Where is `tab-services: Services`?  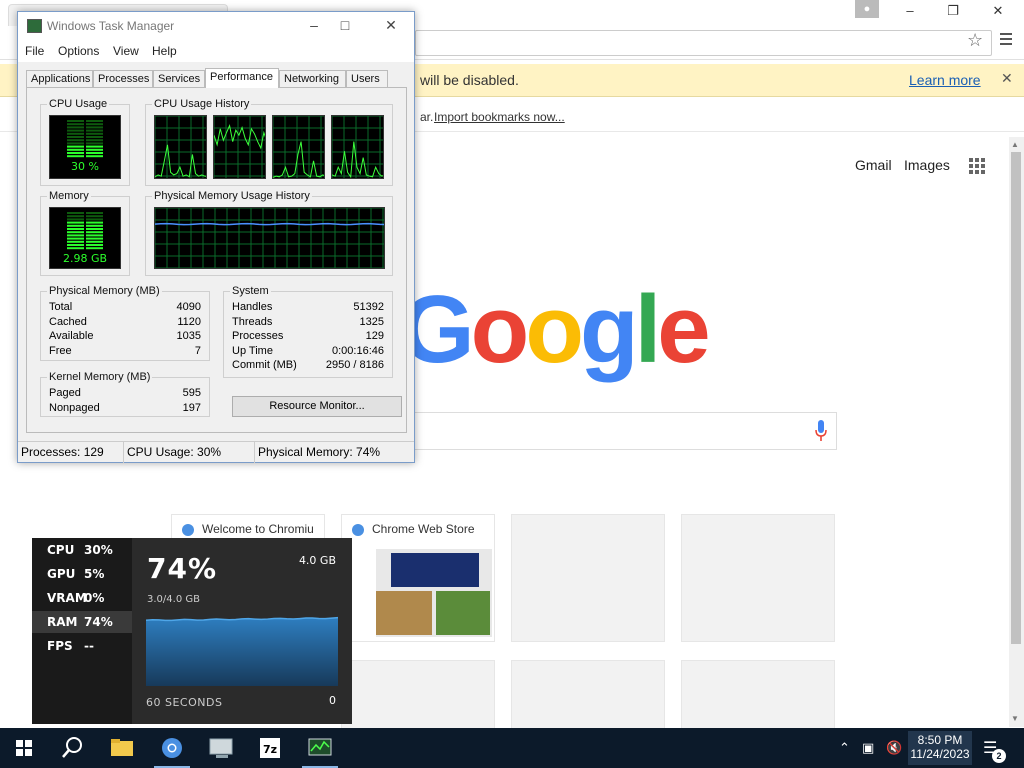 tab-services: Services is located at coordinates (179, 79).